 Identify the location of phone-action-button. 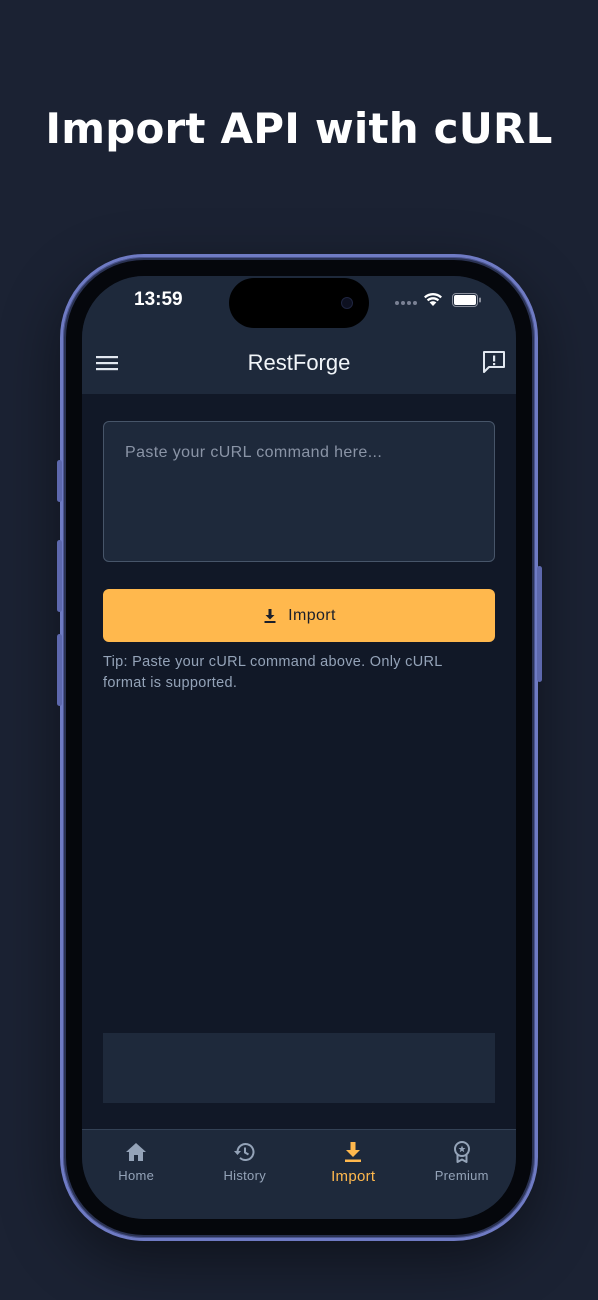
(59, 481).